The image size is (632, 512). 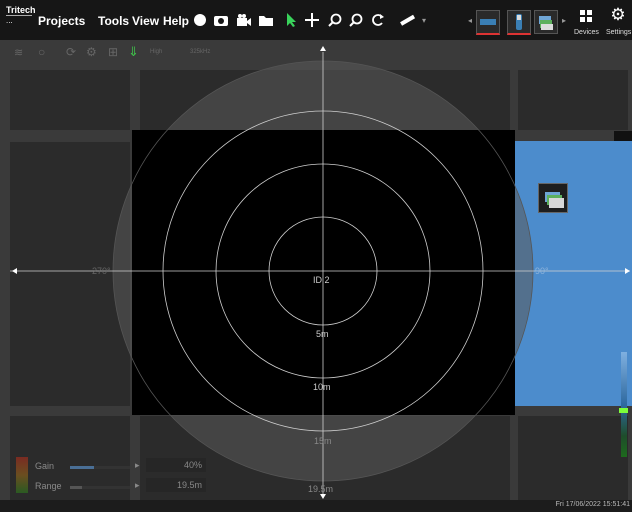 I want to click on range-slider-fill, so click(x=76, y=487).